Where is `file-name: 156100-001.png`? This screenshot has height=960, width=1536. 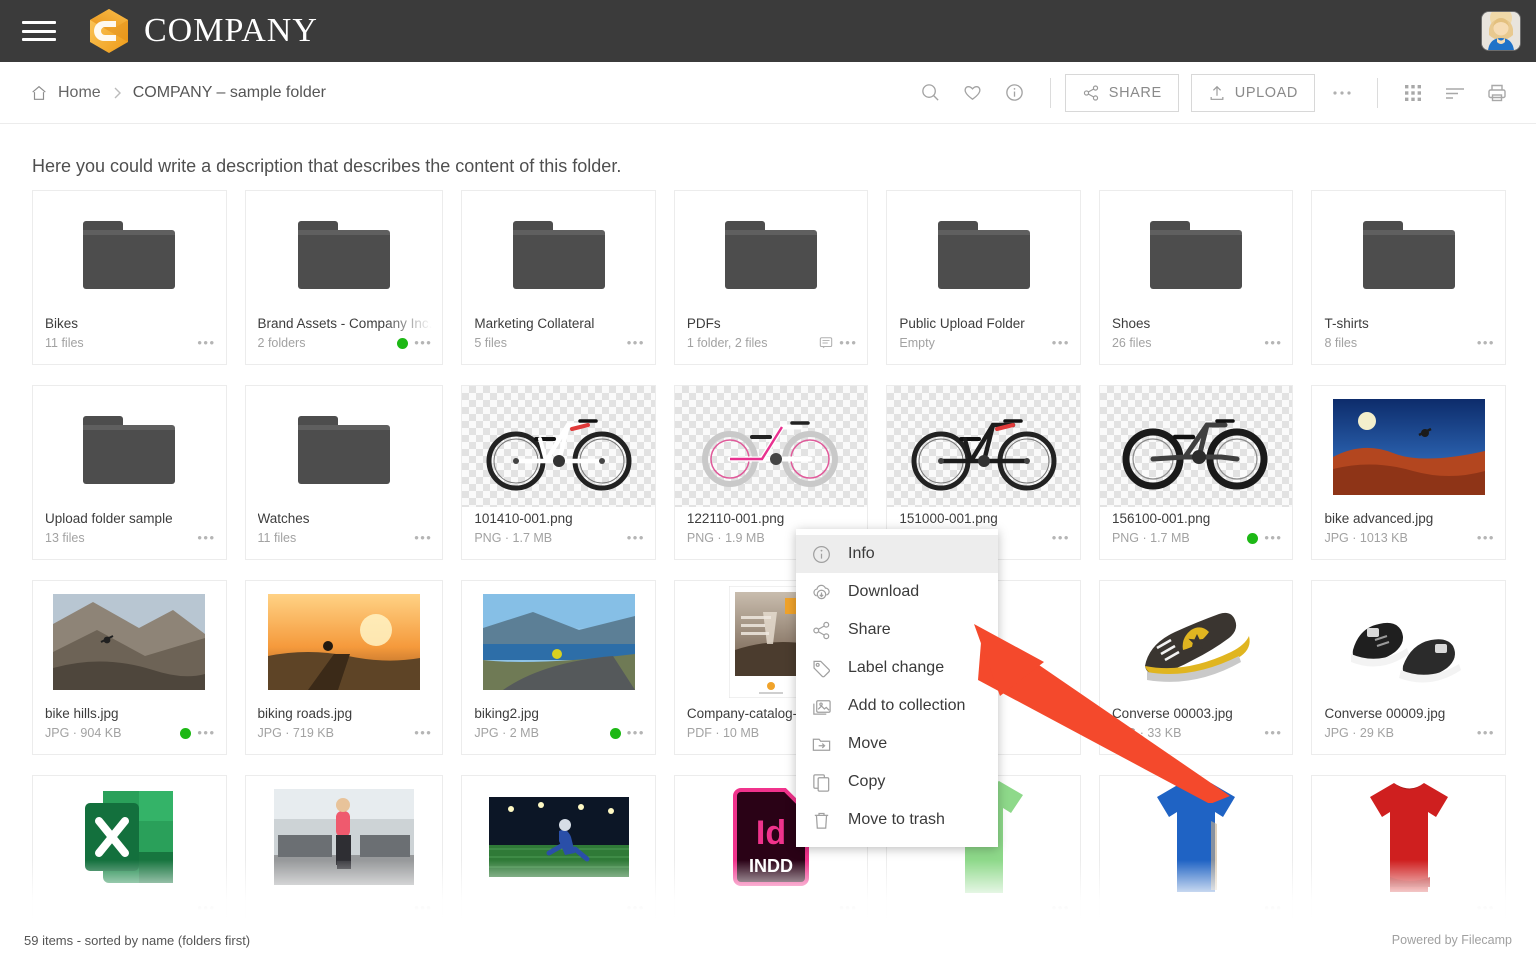
file-name: 156100-001.png is located at coordinates (1161, 518).